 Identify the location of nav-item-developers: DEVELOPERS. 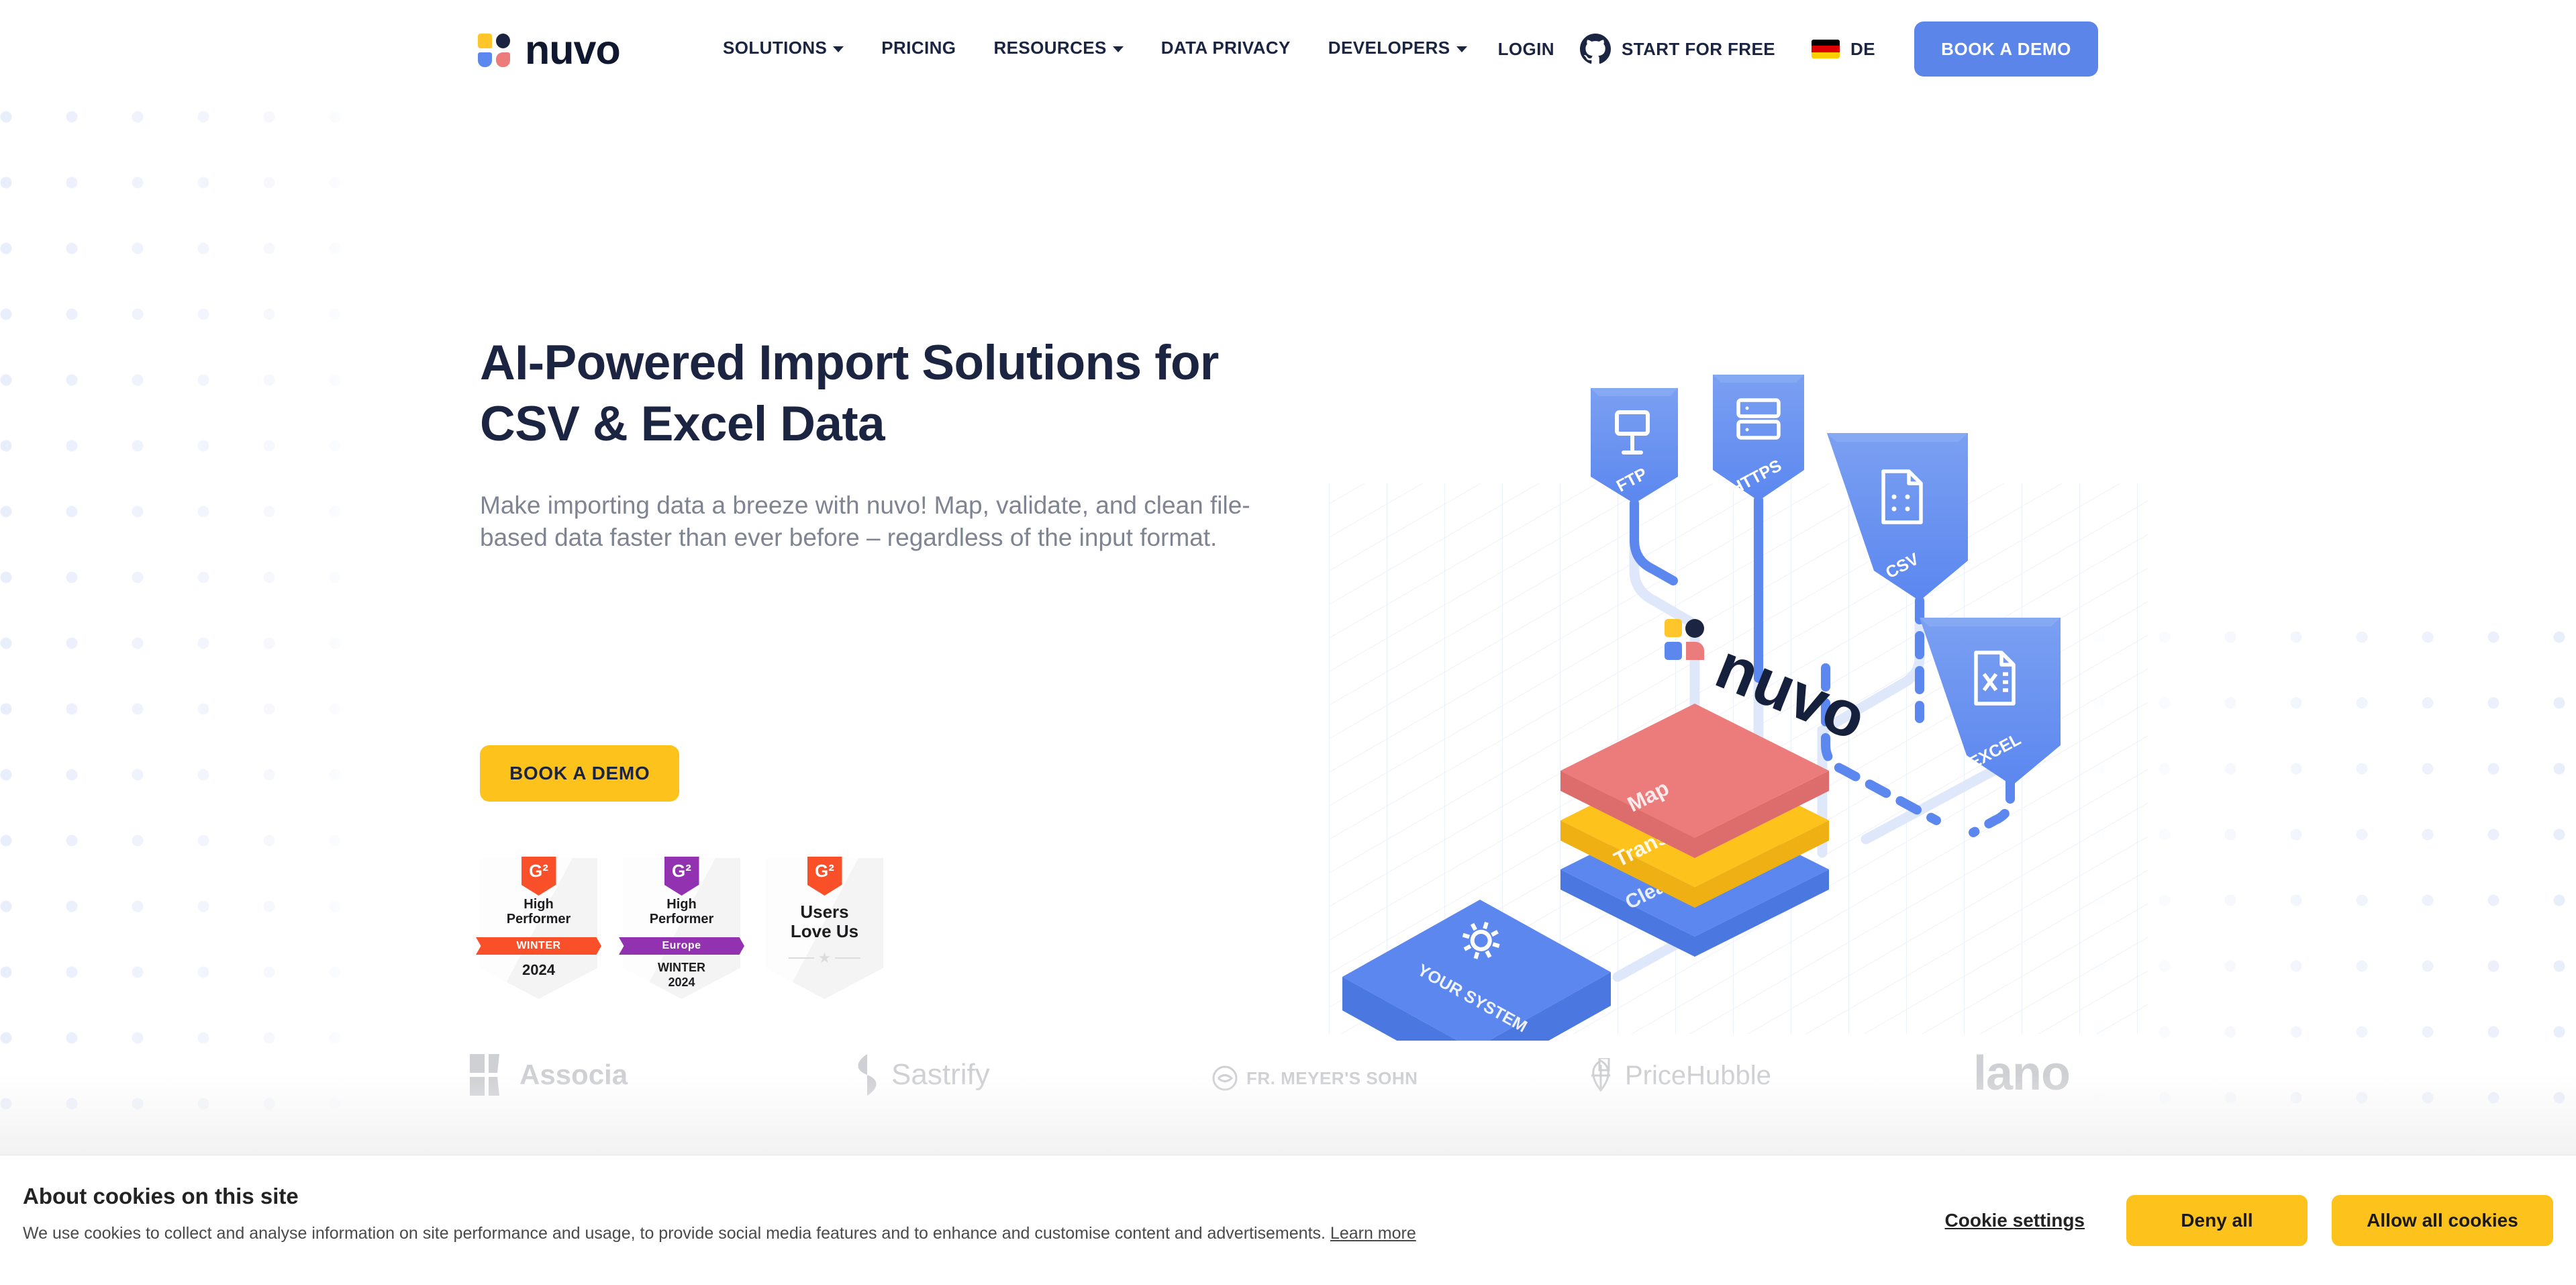
(1397, 48).